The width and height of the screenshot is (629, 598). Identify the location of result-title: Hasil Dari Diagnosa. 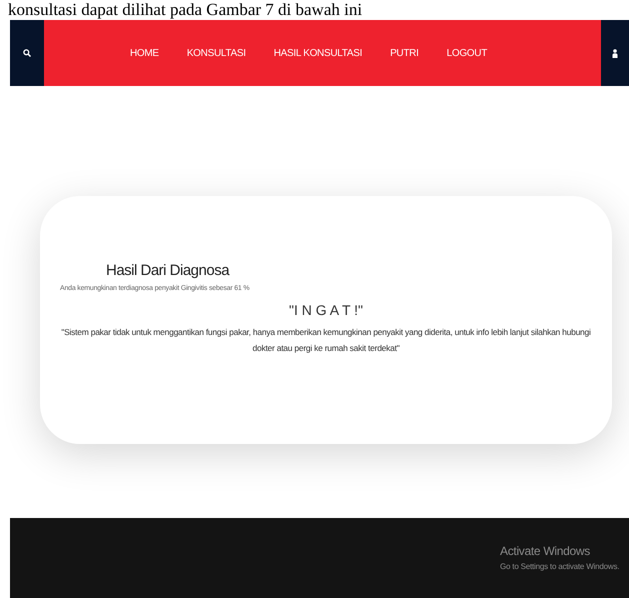
(168, 270).